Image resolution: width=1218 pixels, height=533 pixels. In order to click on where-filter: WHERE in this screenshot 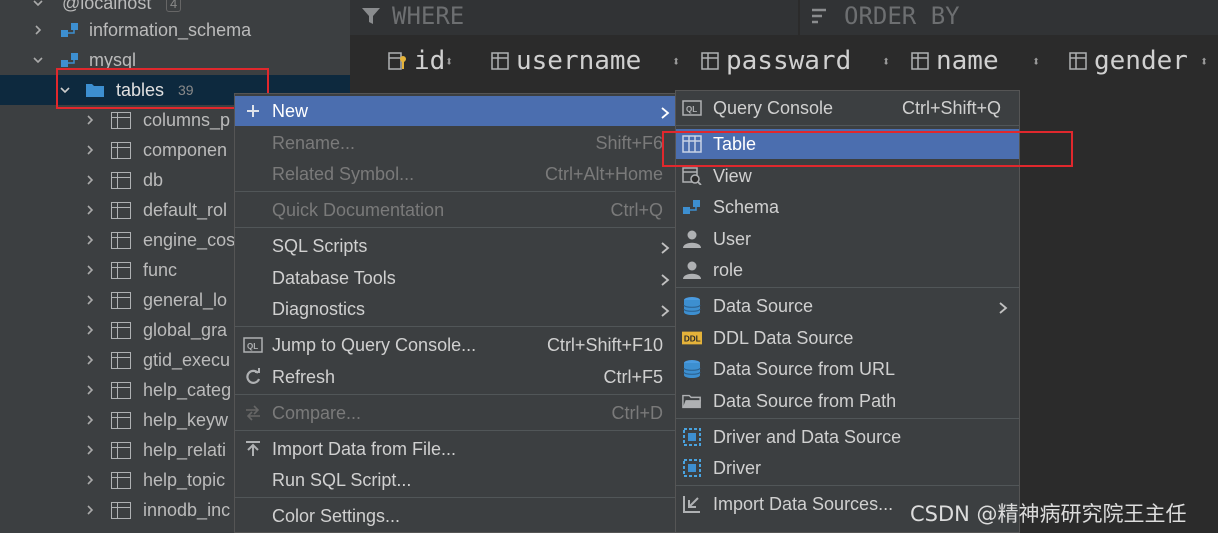, I will do `click(412, 16)`.